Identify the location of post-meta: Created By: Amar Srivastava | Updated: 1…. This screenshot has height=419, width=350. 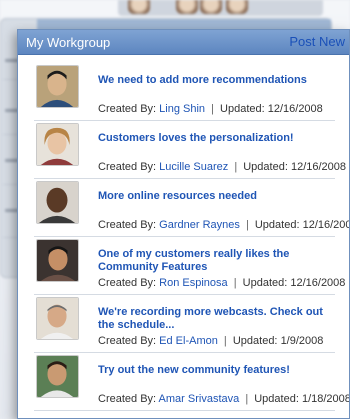
(224, 399).